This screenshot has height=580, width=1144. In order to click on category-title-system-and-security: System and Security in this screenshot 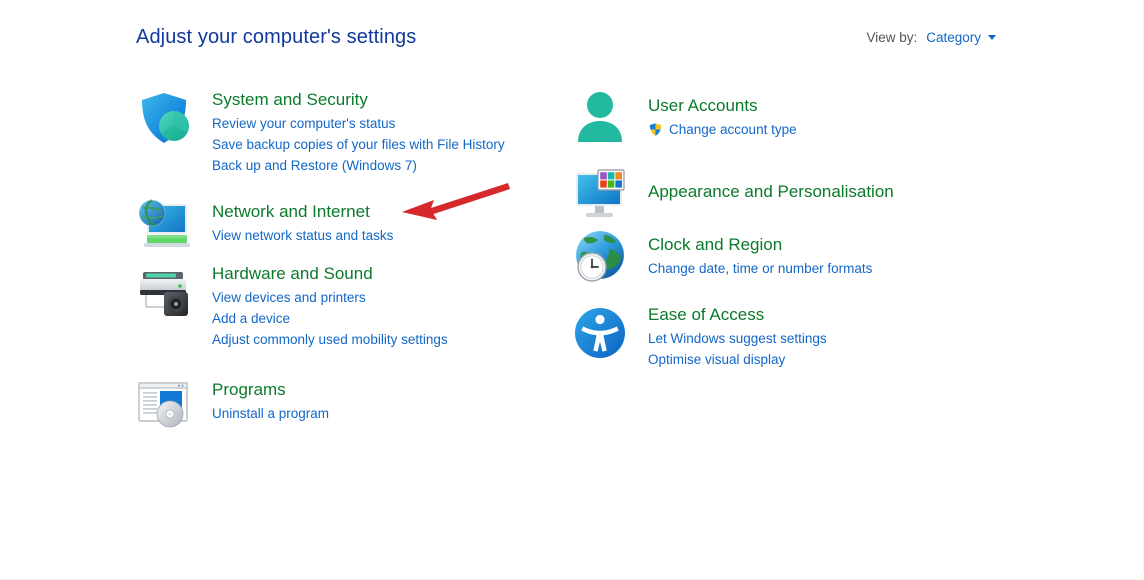, I will do `click(398, 100)`.